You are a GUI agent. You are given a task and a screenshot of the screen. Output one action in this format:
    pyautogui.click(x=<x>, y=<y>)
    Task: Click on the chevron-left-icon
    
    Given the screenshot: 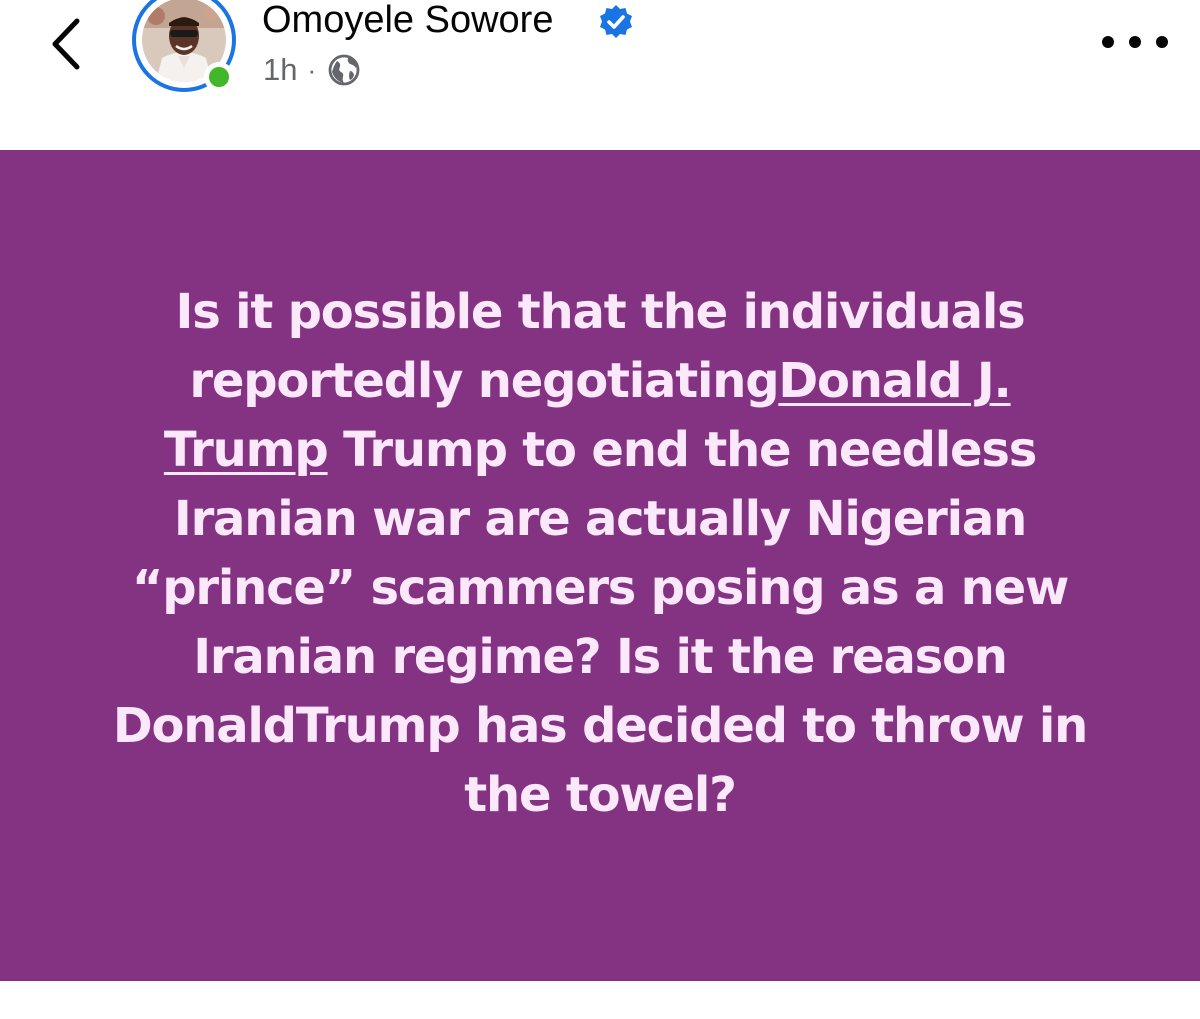 What is the action you would take?
    pyautogui.click(x=66, y=44)
    